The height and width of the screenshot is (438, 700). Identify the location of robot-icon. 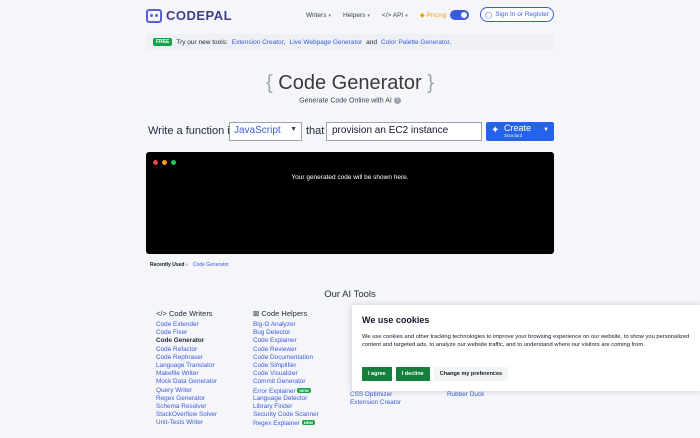
(154, 15).